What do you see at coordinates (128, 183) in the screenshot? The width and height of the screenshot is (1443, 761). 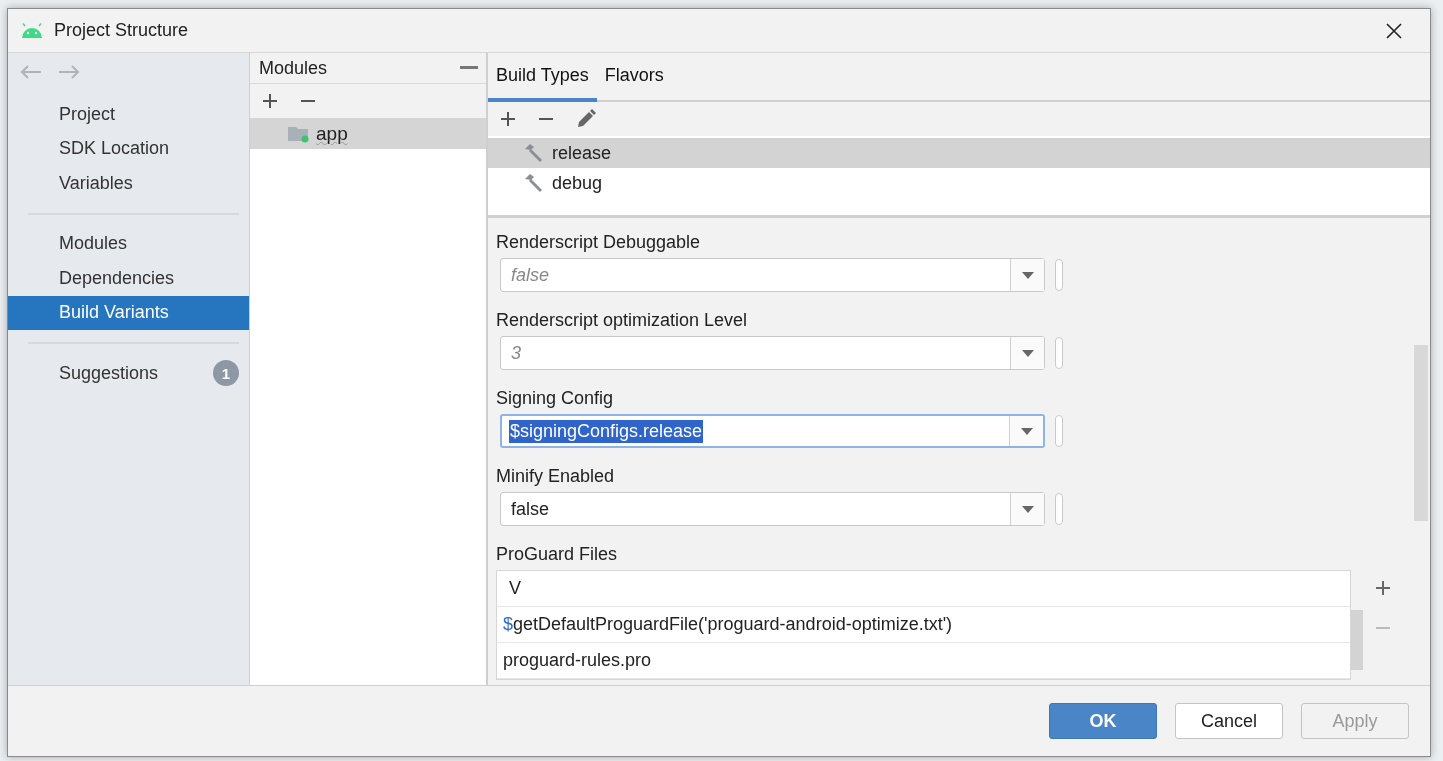 I see `sidebar-item: Variables` at bounding box center [128, 183].